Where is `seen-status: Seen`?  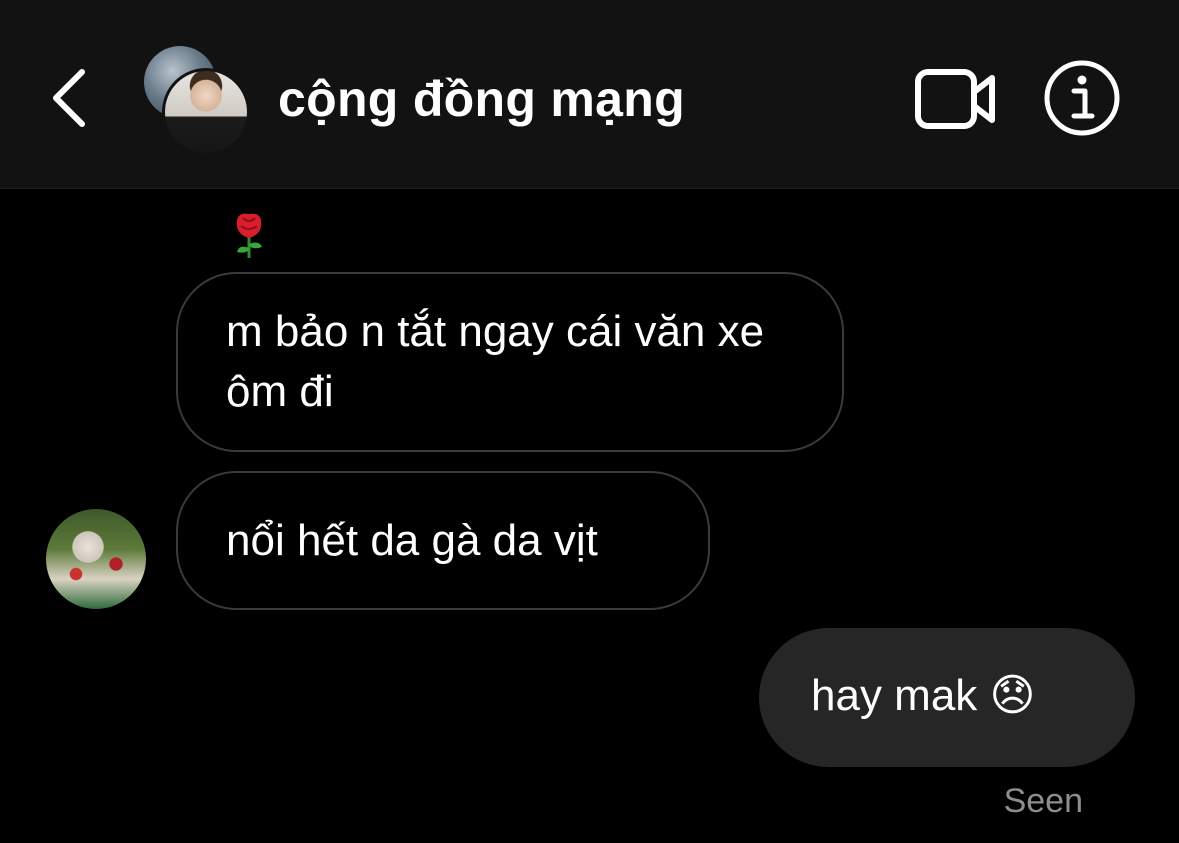
seen-status: Seen is located at coordinates (1043, 801).